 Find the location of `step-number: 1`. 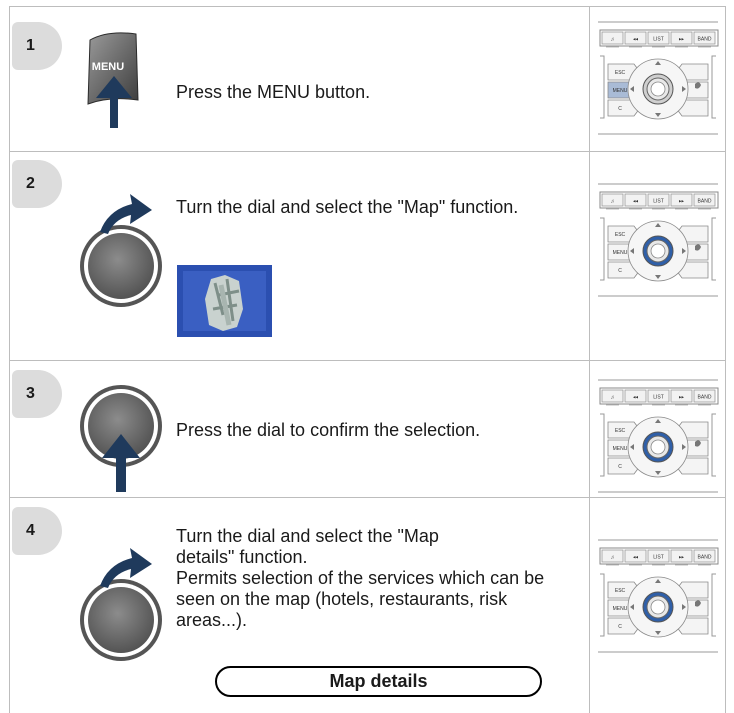

step-number: 1 is located at coordinates (30, 45).